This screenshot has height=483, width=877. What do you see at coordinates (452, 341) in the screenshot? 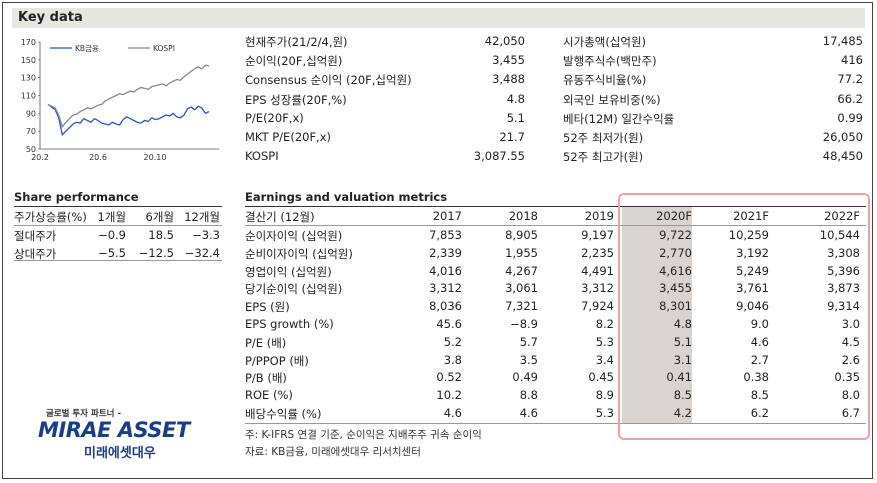
I see `earnings-cell: 5.2` at bounding box center [452, 341].